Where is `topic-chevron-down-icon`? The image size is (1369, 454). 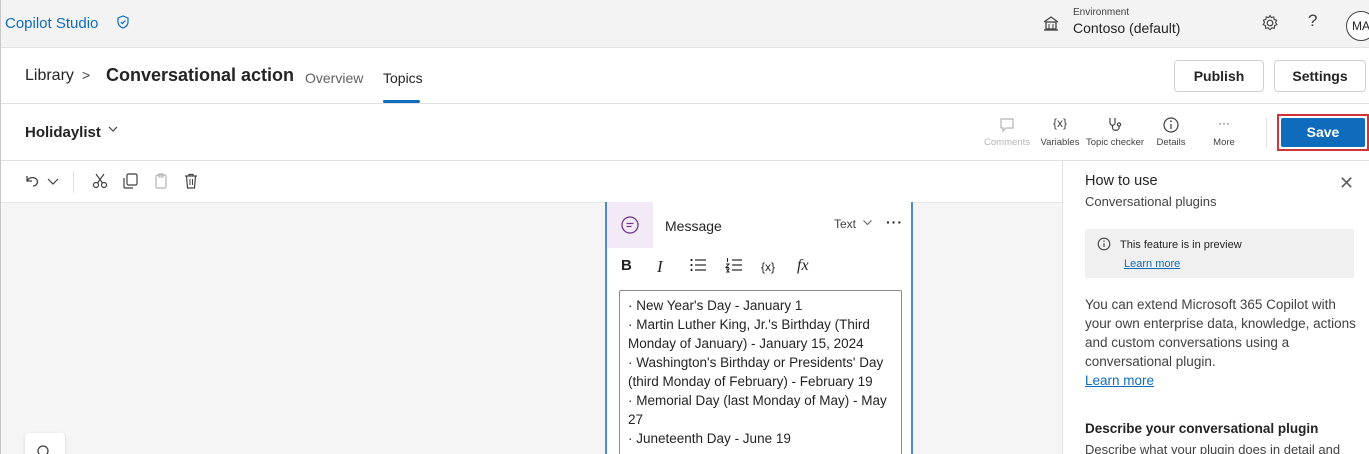
topic-chevron-down-icon is located at coordinates (113, 130).